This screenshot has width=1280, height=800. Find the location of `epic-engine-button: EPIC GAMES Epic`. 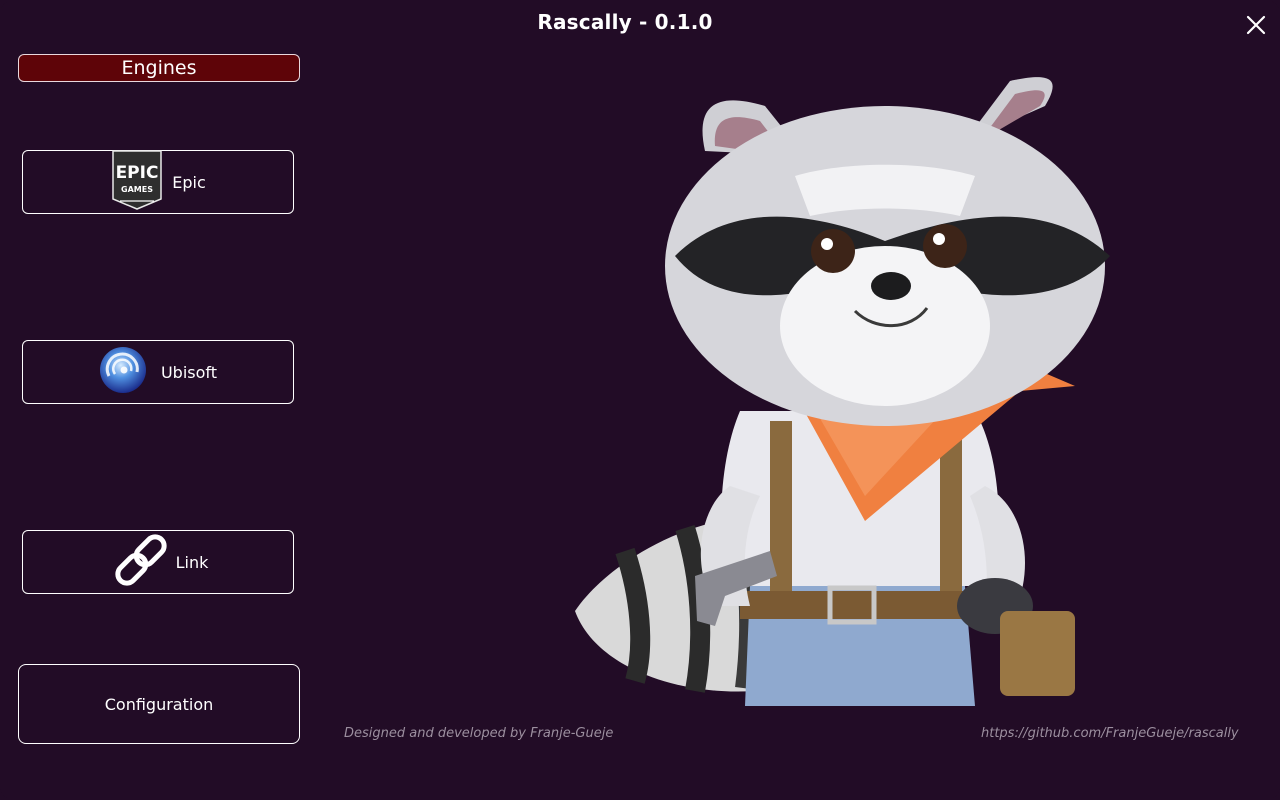

epic-engine-button: EPIC GAMES Epic is located at coordinates (158, 182).